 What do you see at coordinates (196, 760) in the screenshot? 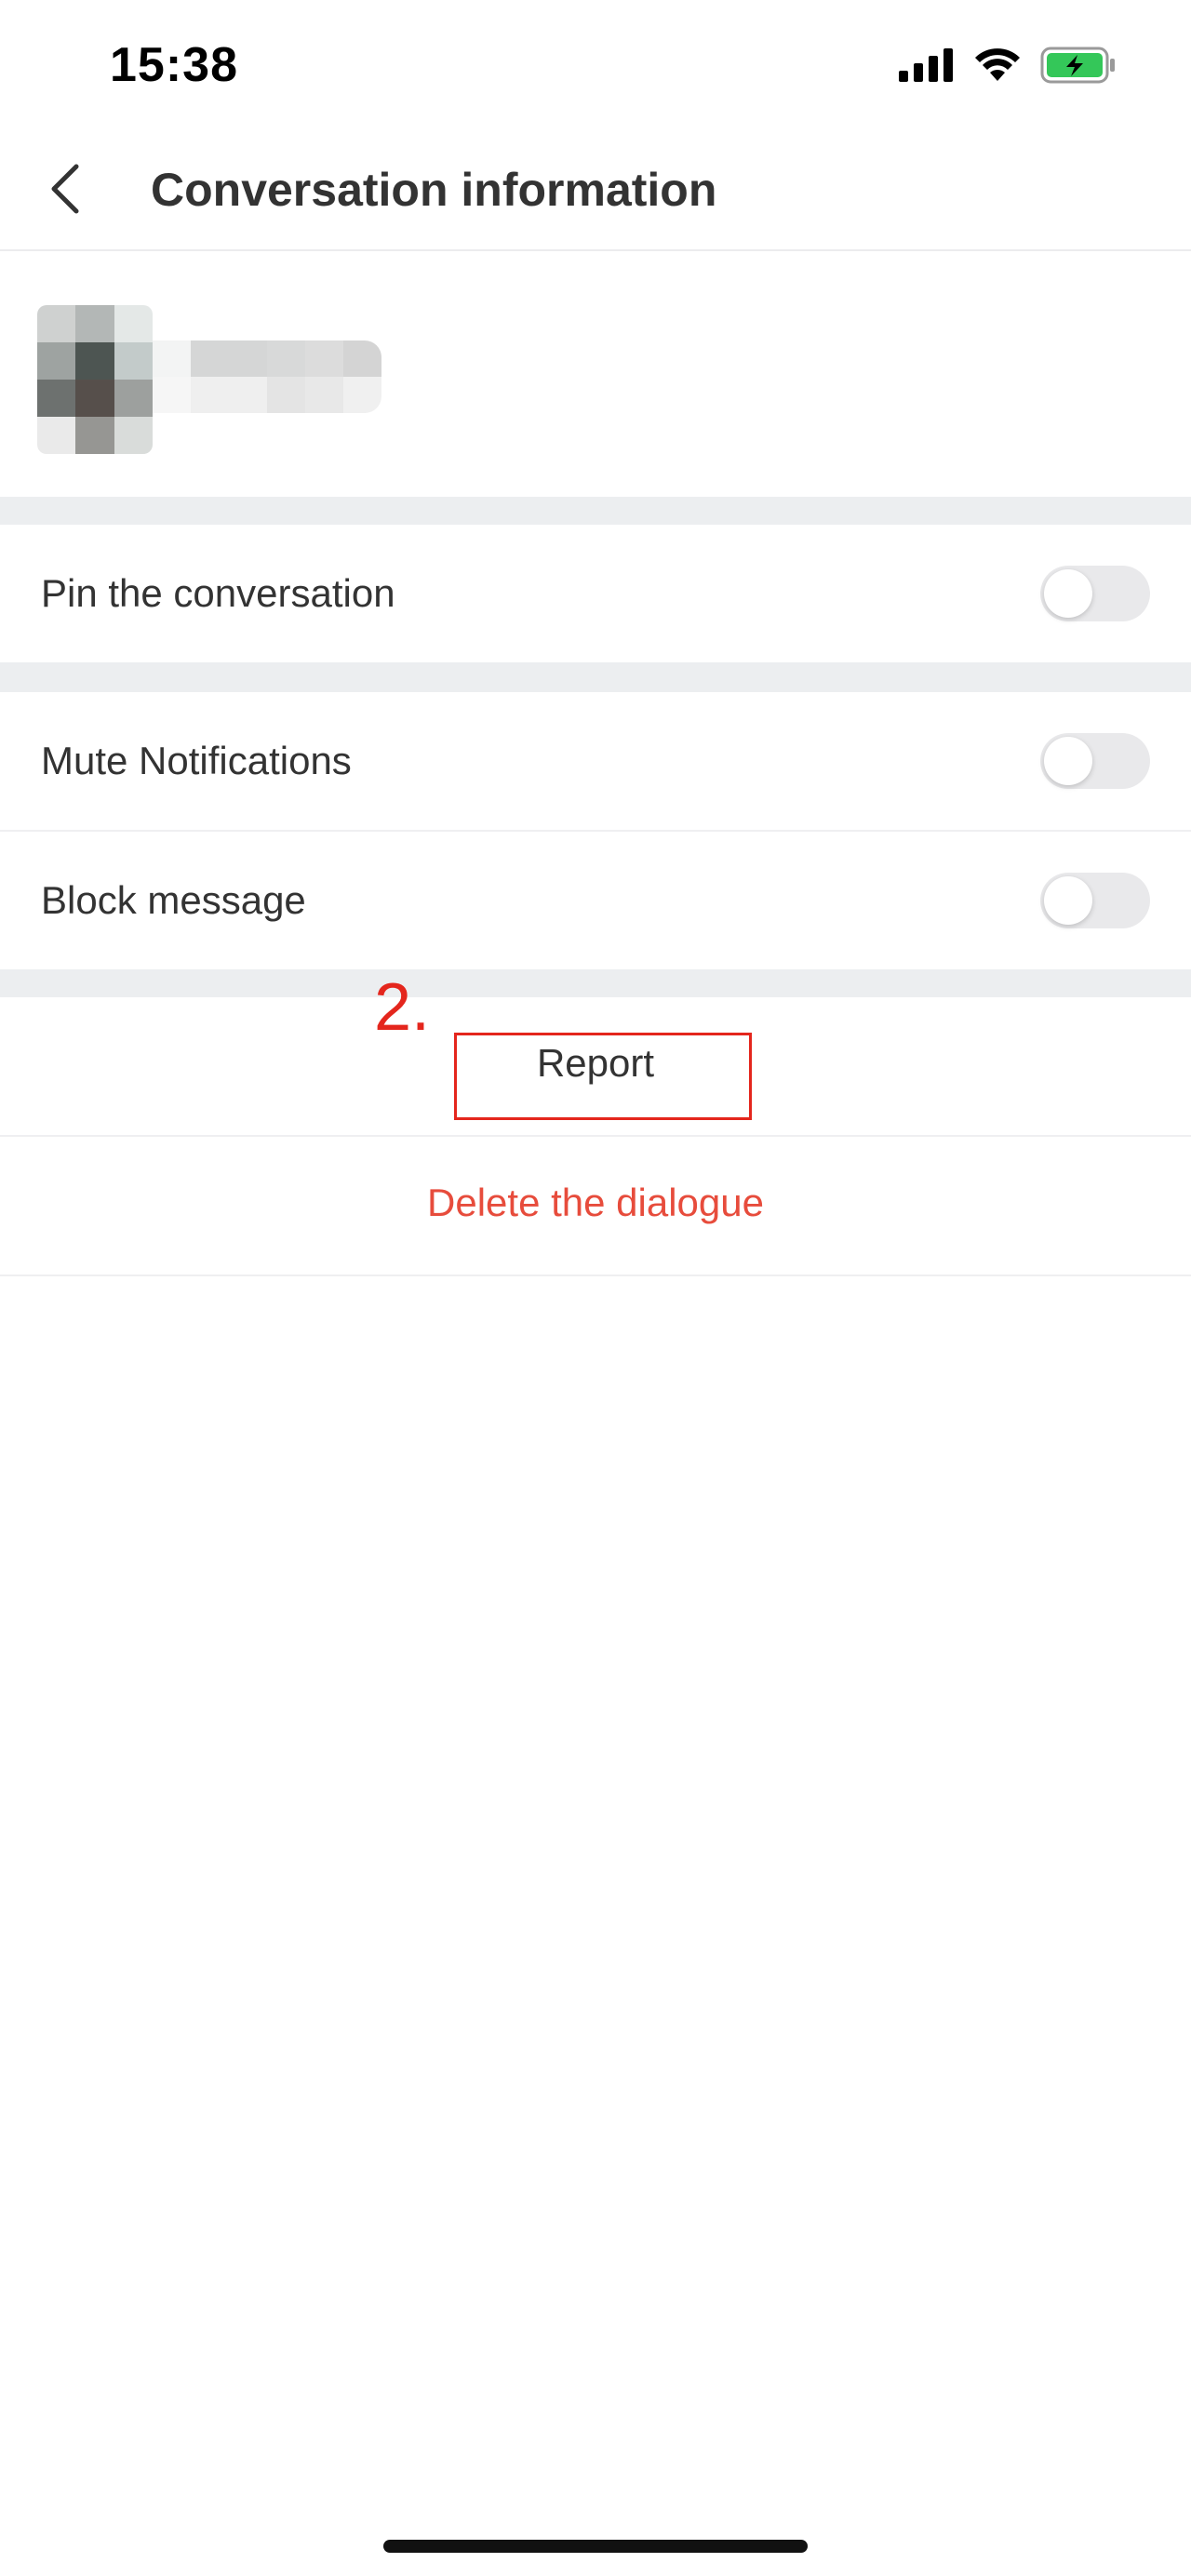
I see `mute-notifications-label: Mute Notifications` at bounding box center [196, 760].